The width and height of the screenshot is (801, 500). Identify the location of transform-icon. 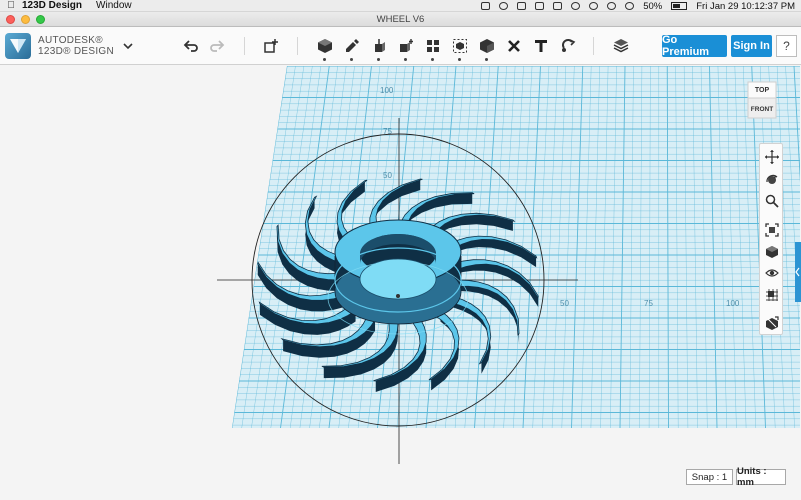
(271, 46).